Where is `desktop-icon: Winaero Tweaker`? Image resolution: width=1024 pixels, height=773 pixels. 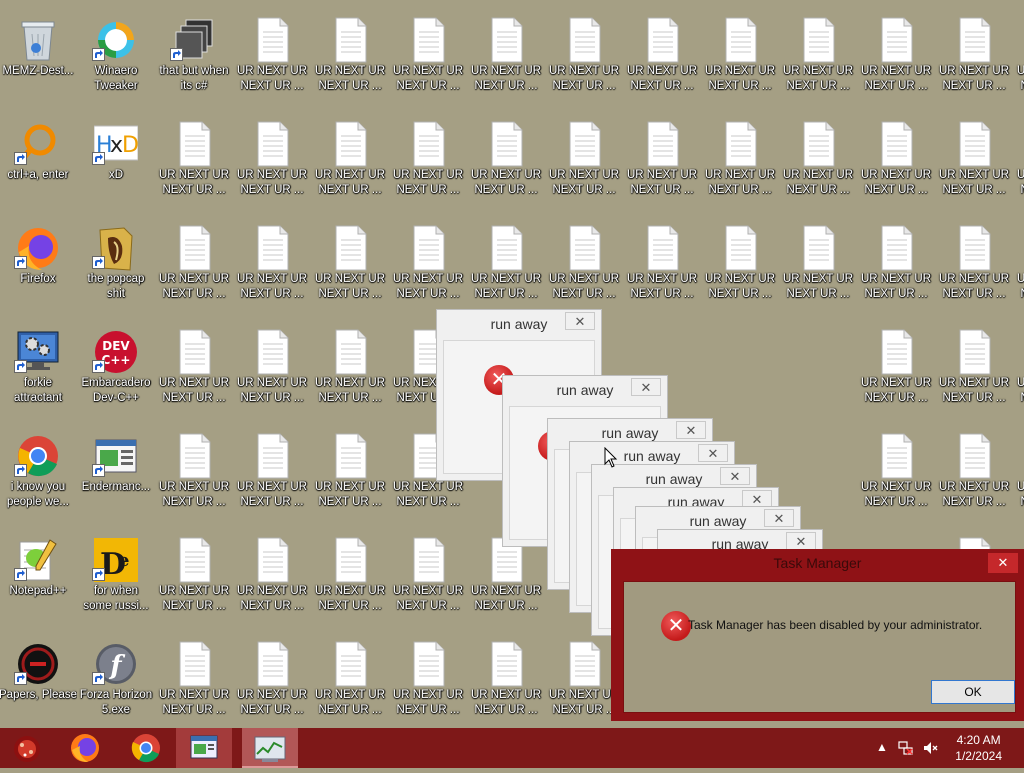 desktop-icon: Winaero Tweaker is located at coordinates (116, 58).